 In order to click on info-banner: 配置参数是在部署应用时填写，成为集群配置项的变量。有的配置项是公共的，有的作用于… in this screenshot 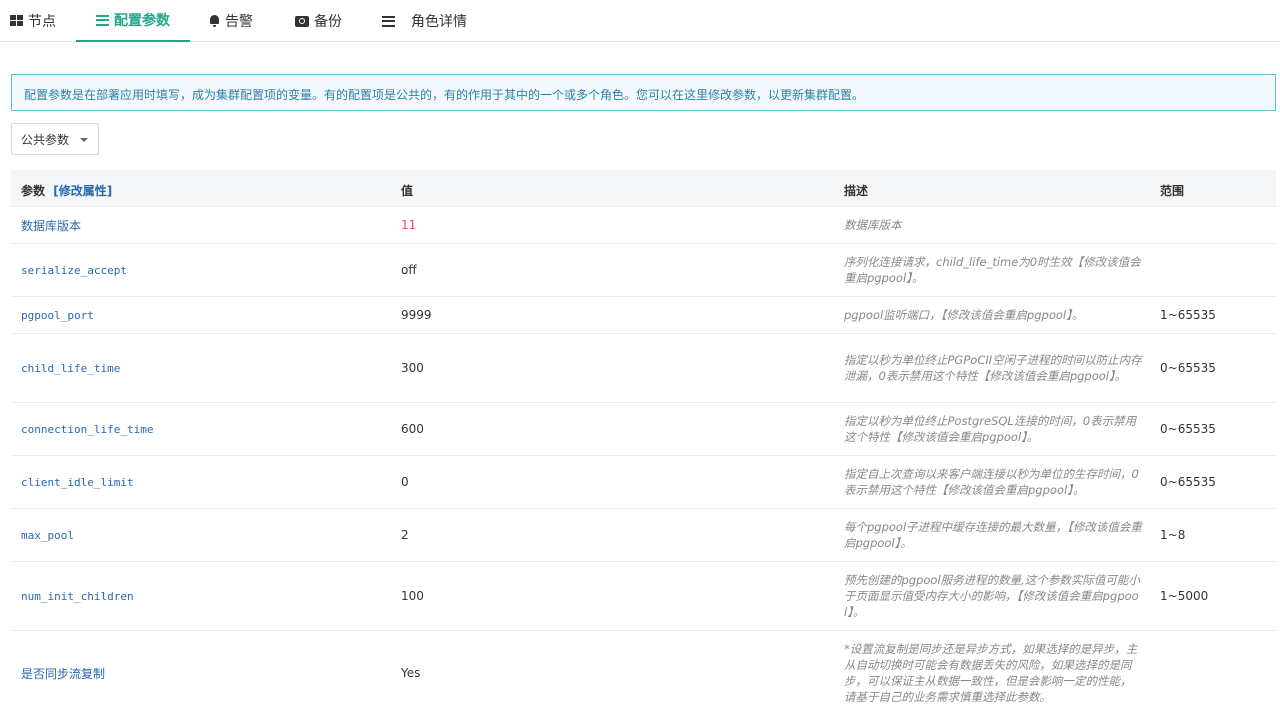, I will do `click(643, 92)`.